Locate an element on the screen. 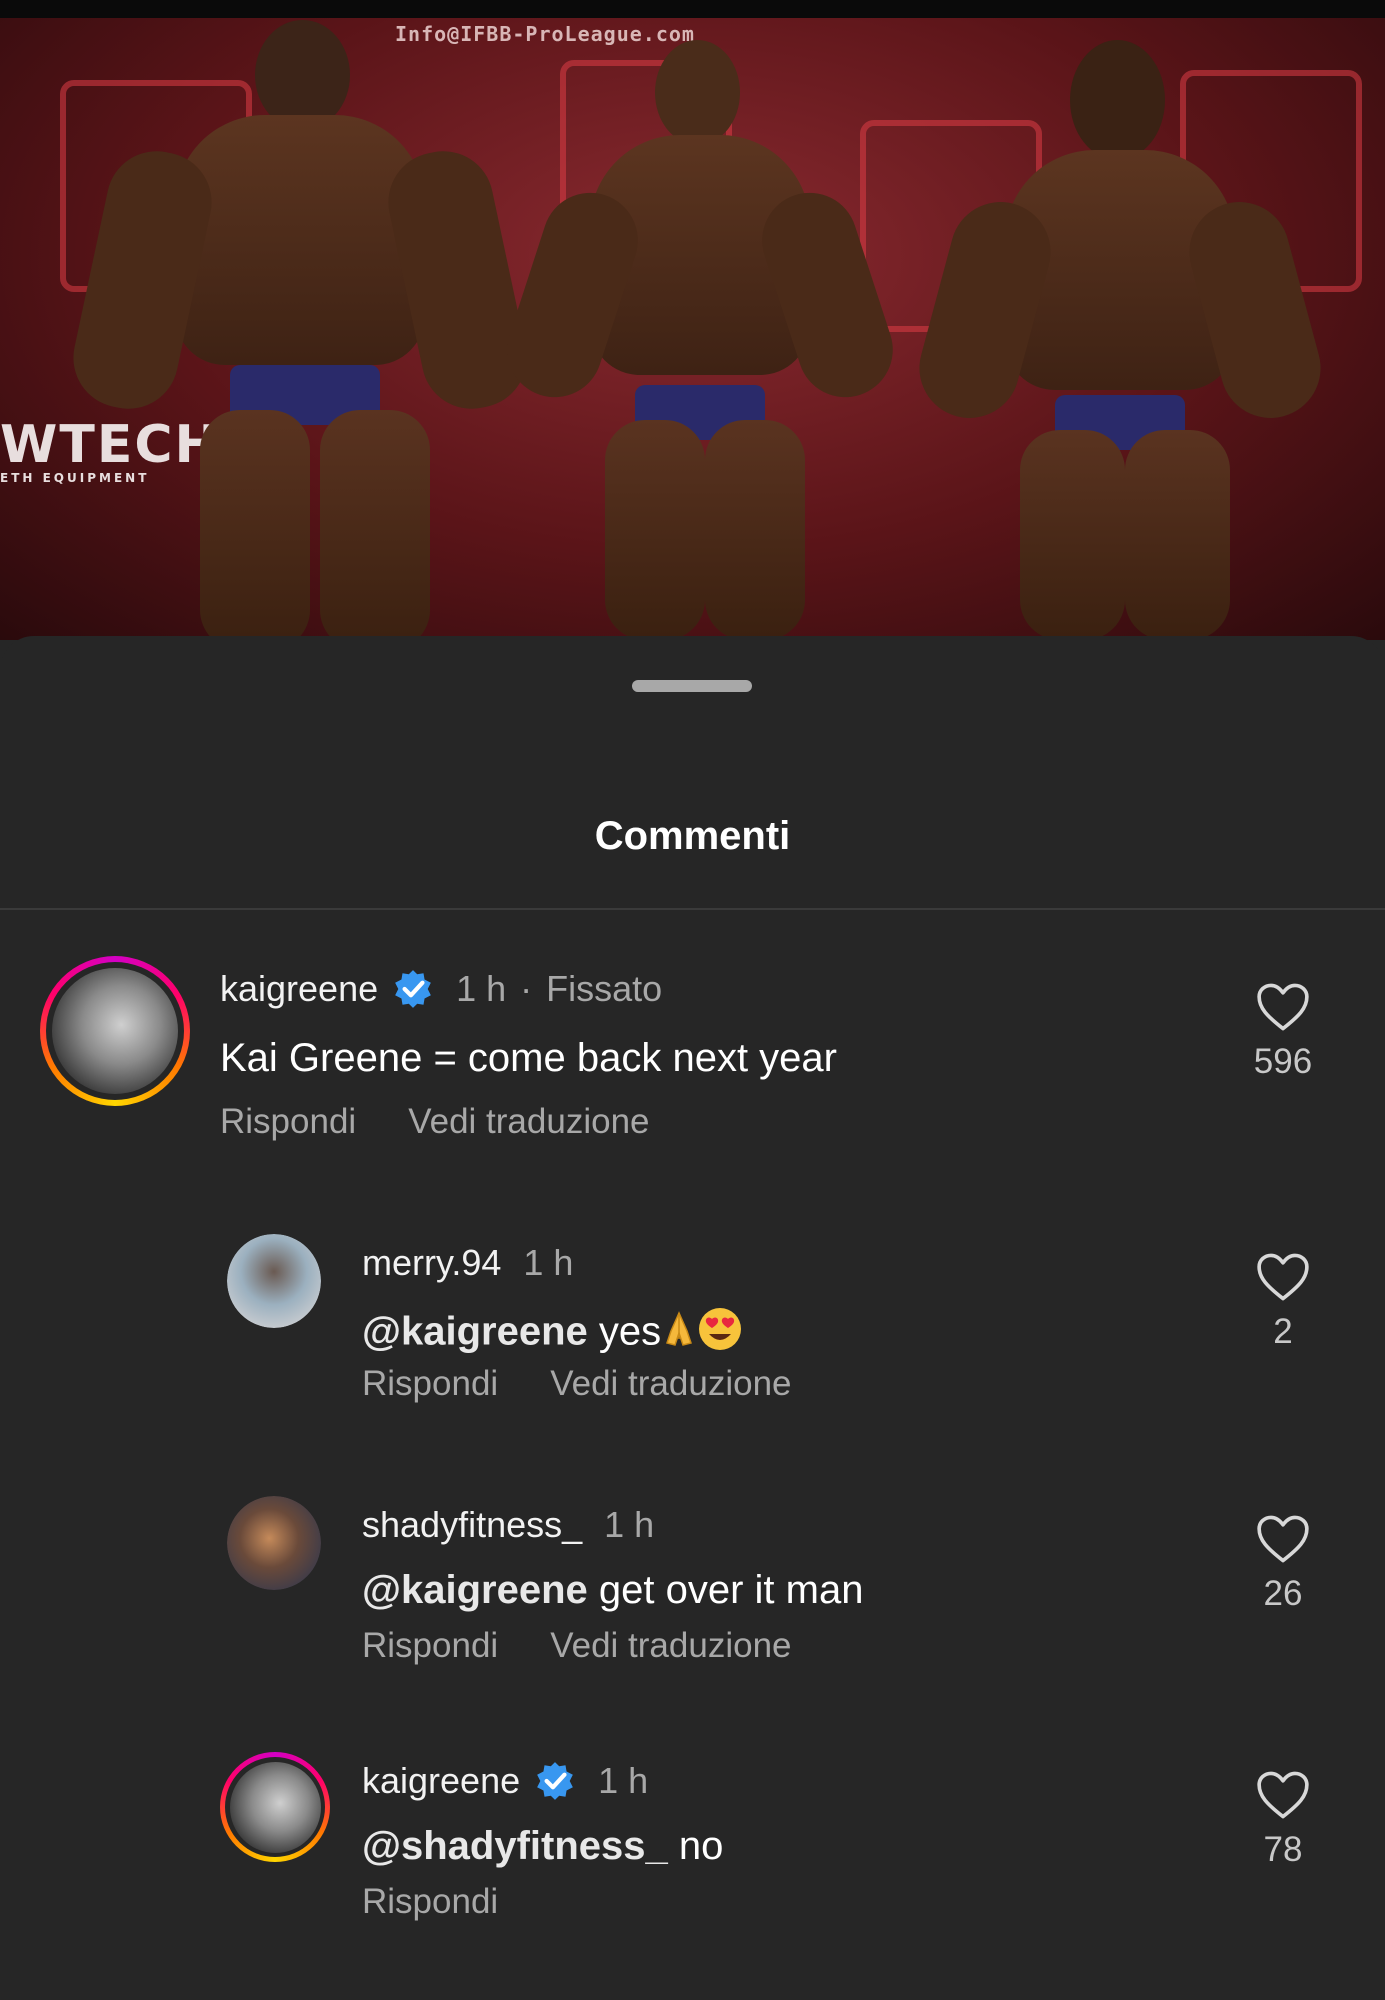 Image resolution: width=1385 pixels, height=2000 pixels. like-count: 26 is located at coordinates (1283, 1593).